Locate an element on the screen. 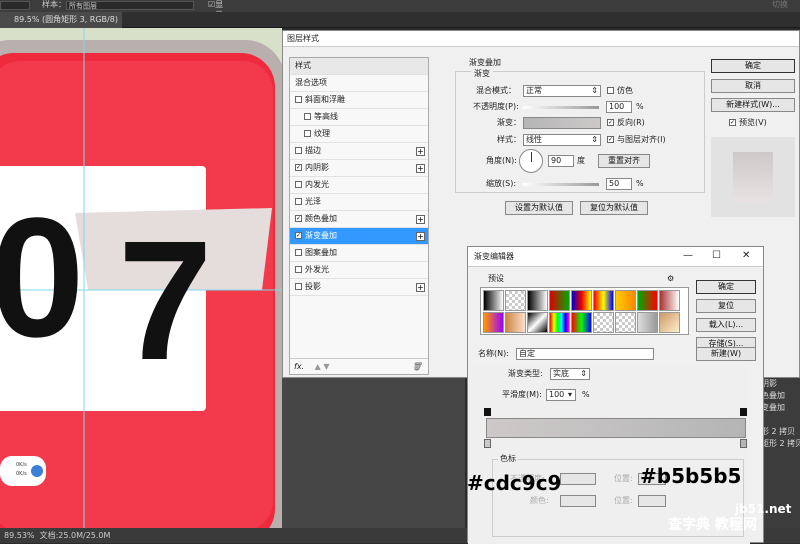  reset-default-button: 复位为默认值 is located at coordinates (614, 208).